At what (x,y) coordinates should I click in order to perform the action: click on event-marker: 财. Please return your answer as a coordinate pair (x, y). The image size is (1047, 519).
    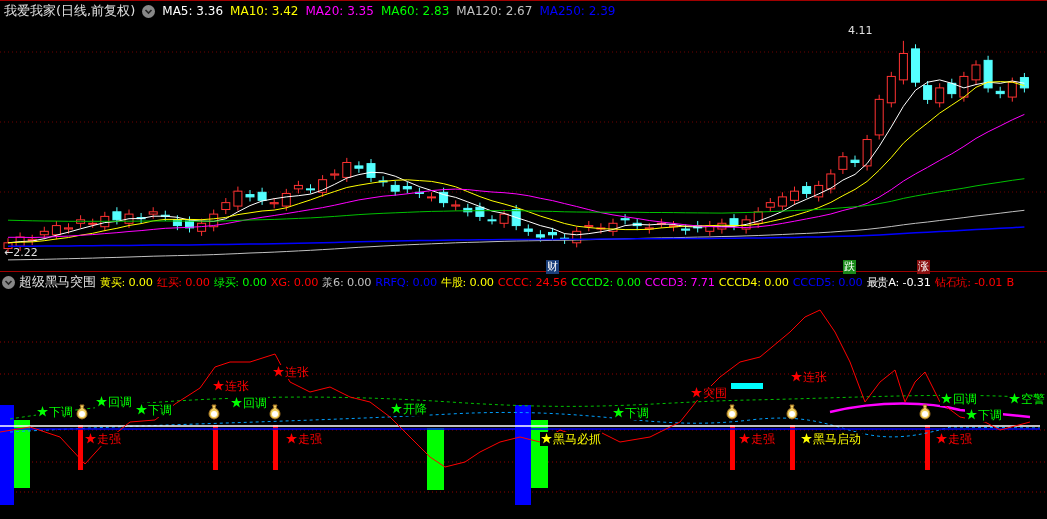
    Looking at the image, I should click on (552, 266).